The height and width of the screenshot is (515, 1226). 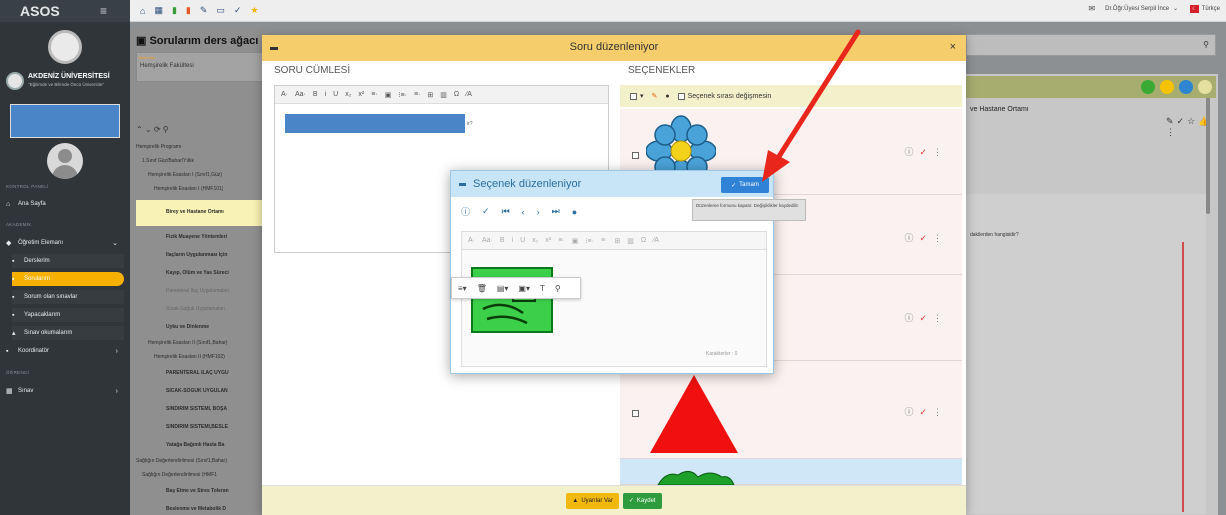 I want to click on image-size-icon: ▣▾, so click(x=524, y=288).